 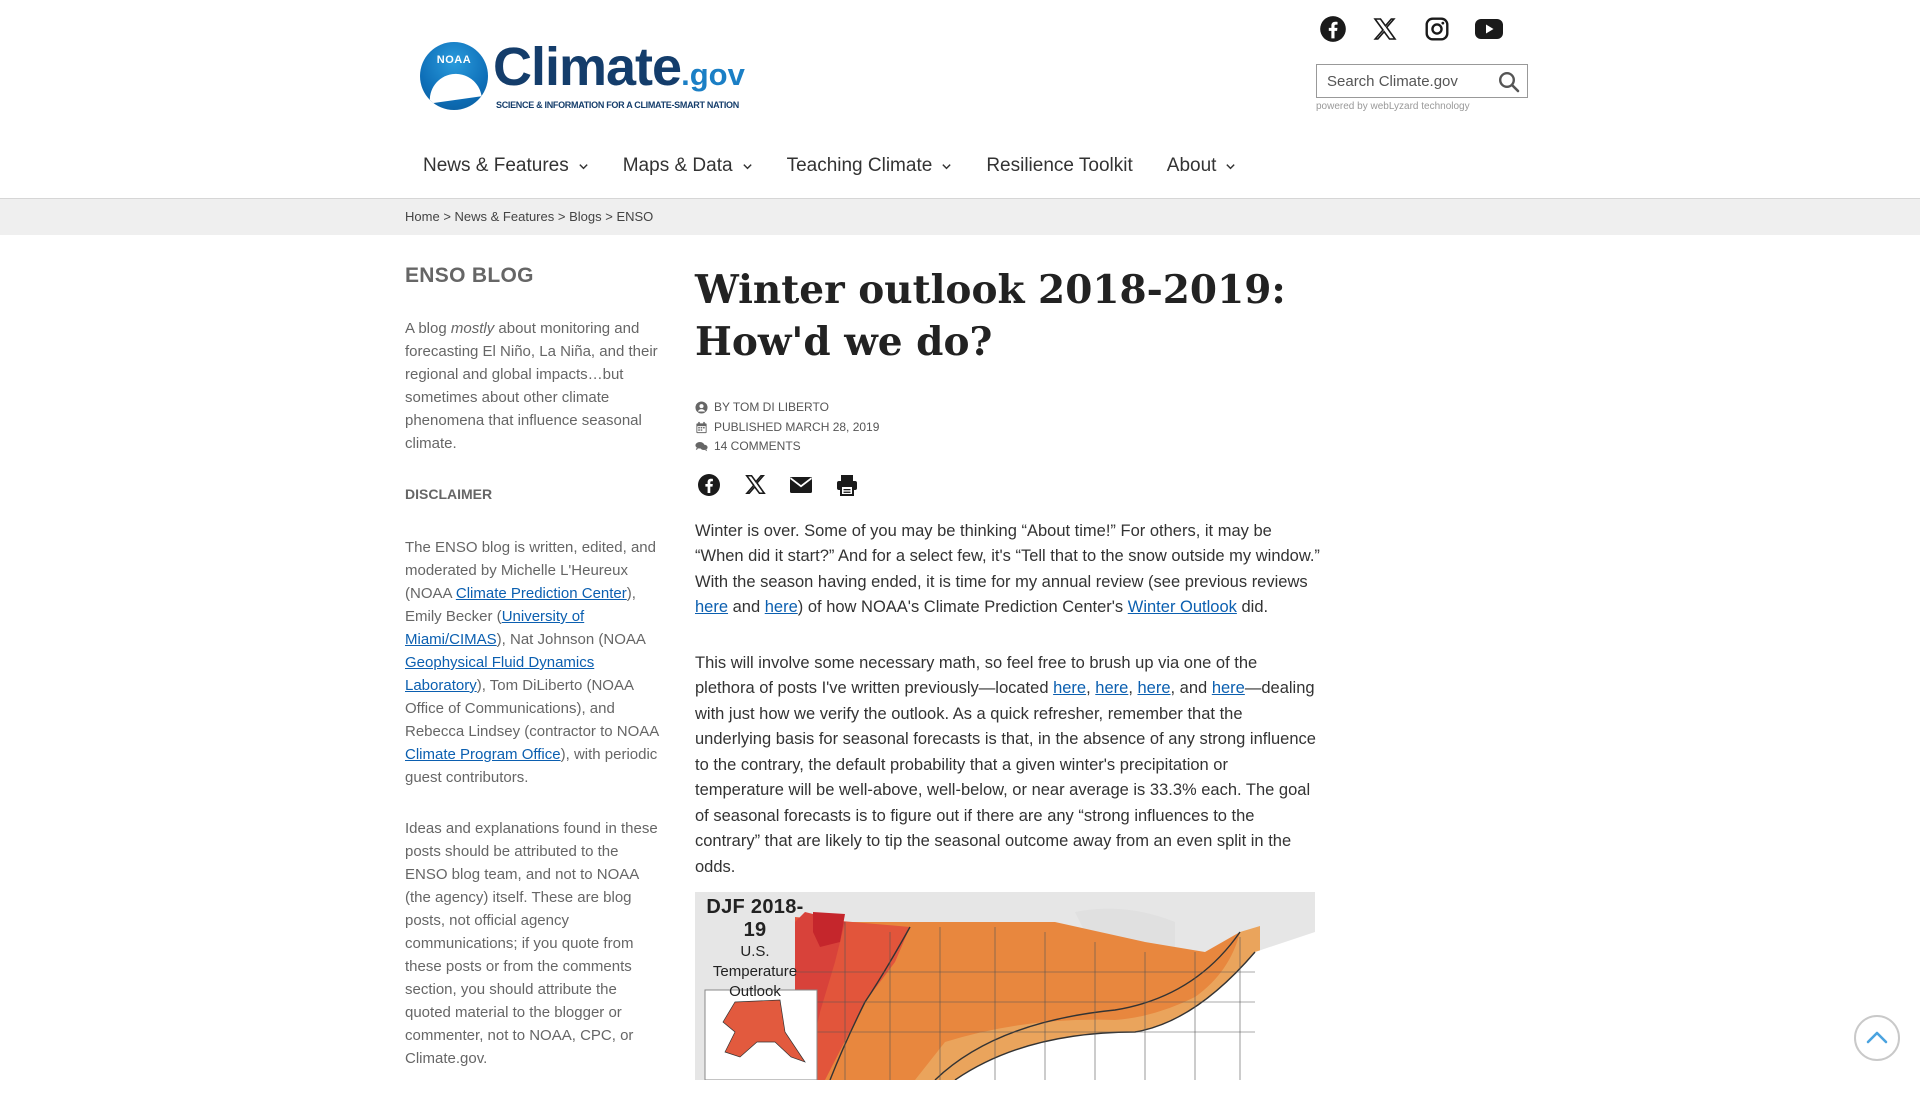 What do you see at coordinates (701, 407) in the screenshot?
I see `user-icon` at bounding box center [701, 407].